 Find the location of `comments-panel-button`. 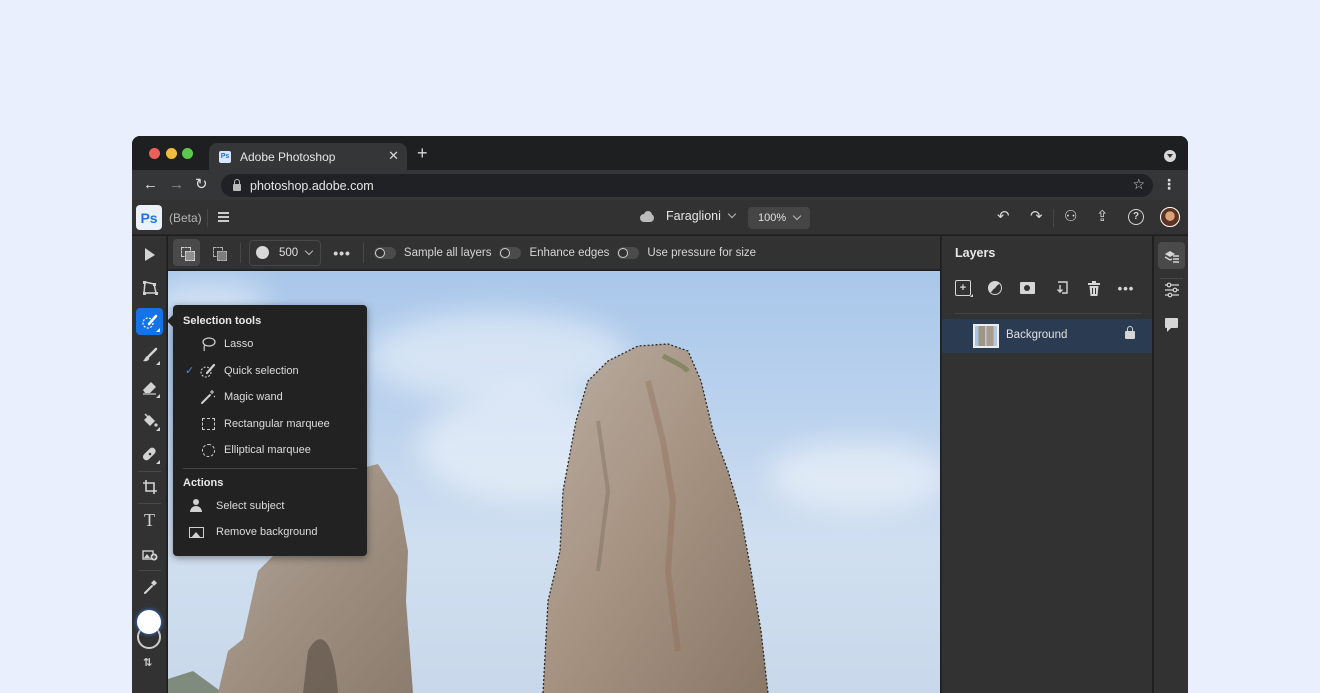

comments-panel-button is located at coordinates (1171, 322).